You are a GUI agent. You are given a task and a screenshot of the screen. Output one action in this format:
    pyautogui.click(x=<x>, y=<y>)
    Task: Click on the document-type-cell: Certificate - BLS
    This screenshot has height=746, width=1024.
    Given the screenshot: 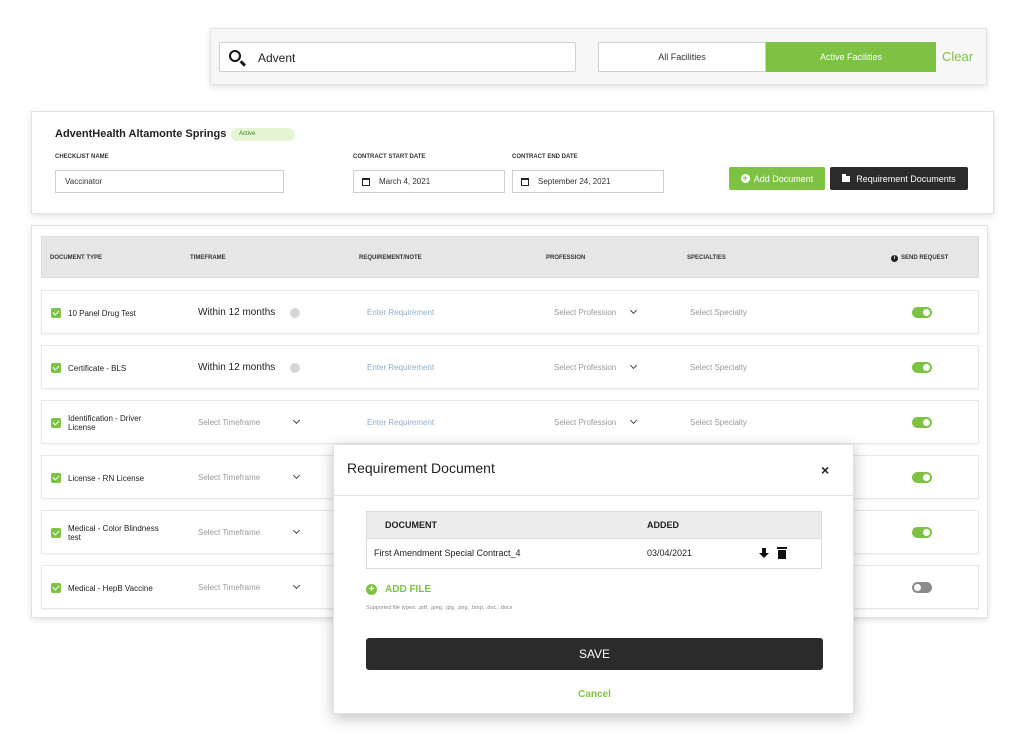 What is the action you would take?
    pyautogui.click(x=97, y=368)
    